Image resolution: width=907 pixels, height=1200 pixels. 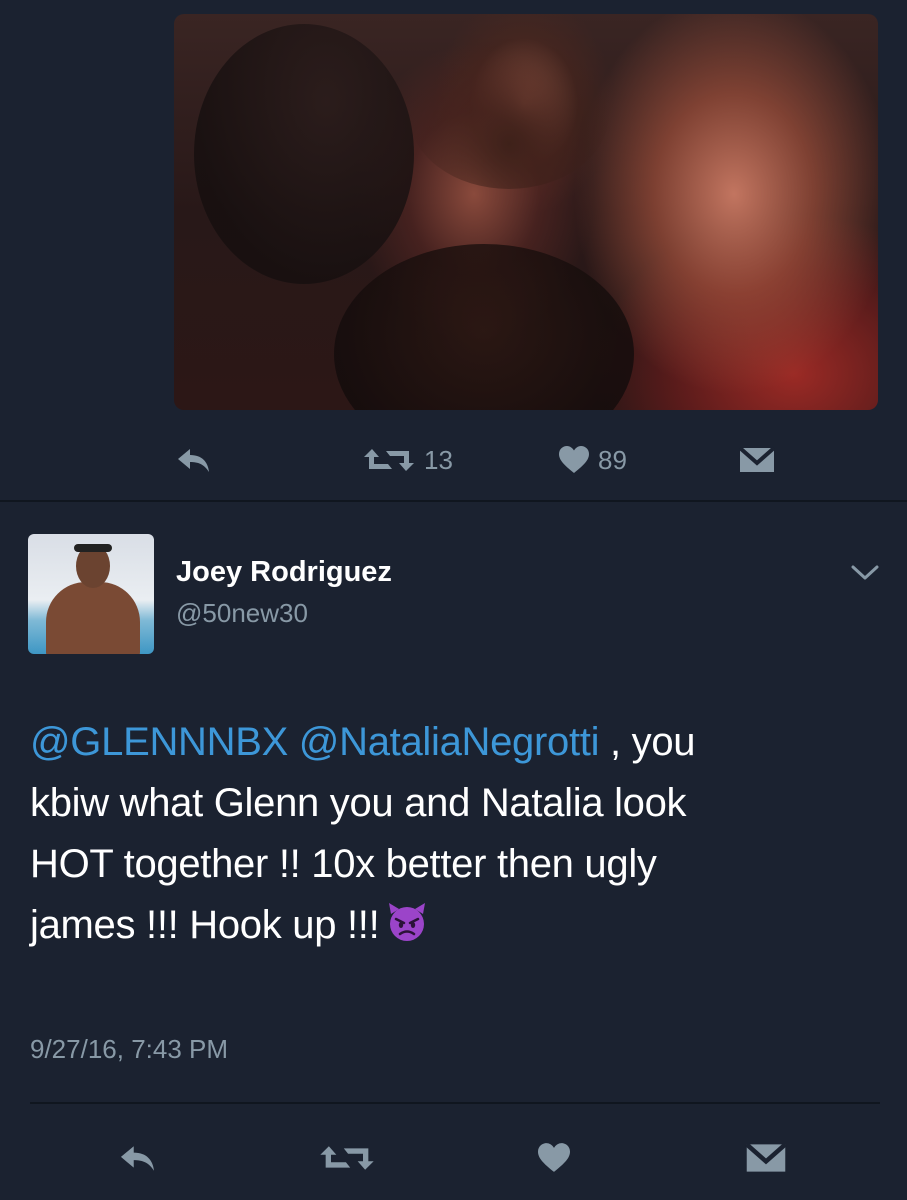 What do you see at coordinates (453, 501) in the screenshot?
I see `tweet-divider` at bounding box center [453, 501].